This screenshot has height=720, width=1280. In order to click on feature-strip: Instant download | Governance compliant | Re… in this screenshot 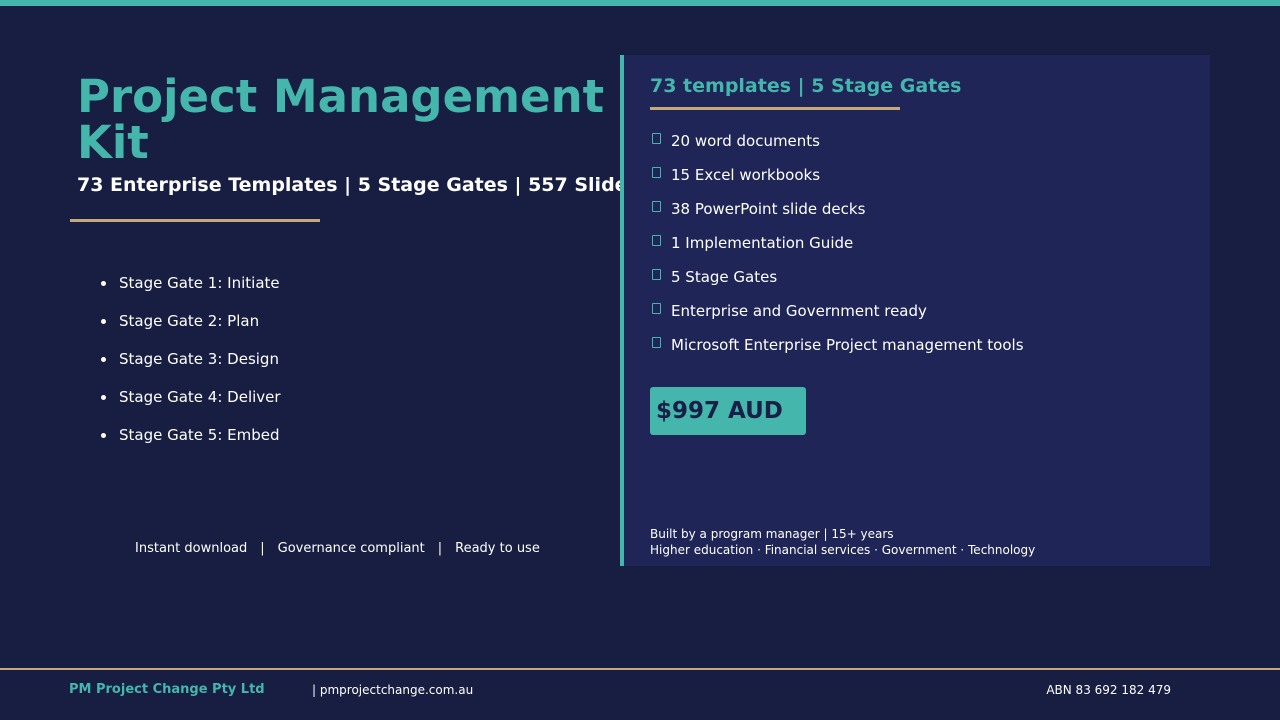, I will do `click(337, 548)`.